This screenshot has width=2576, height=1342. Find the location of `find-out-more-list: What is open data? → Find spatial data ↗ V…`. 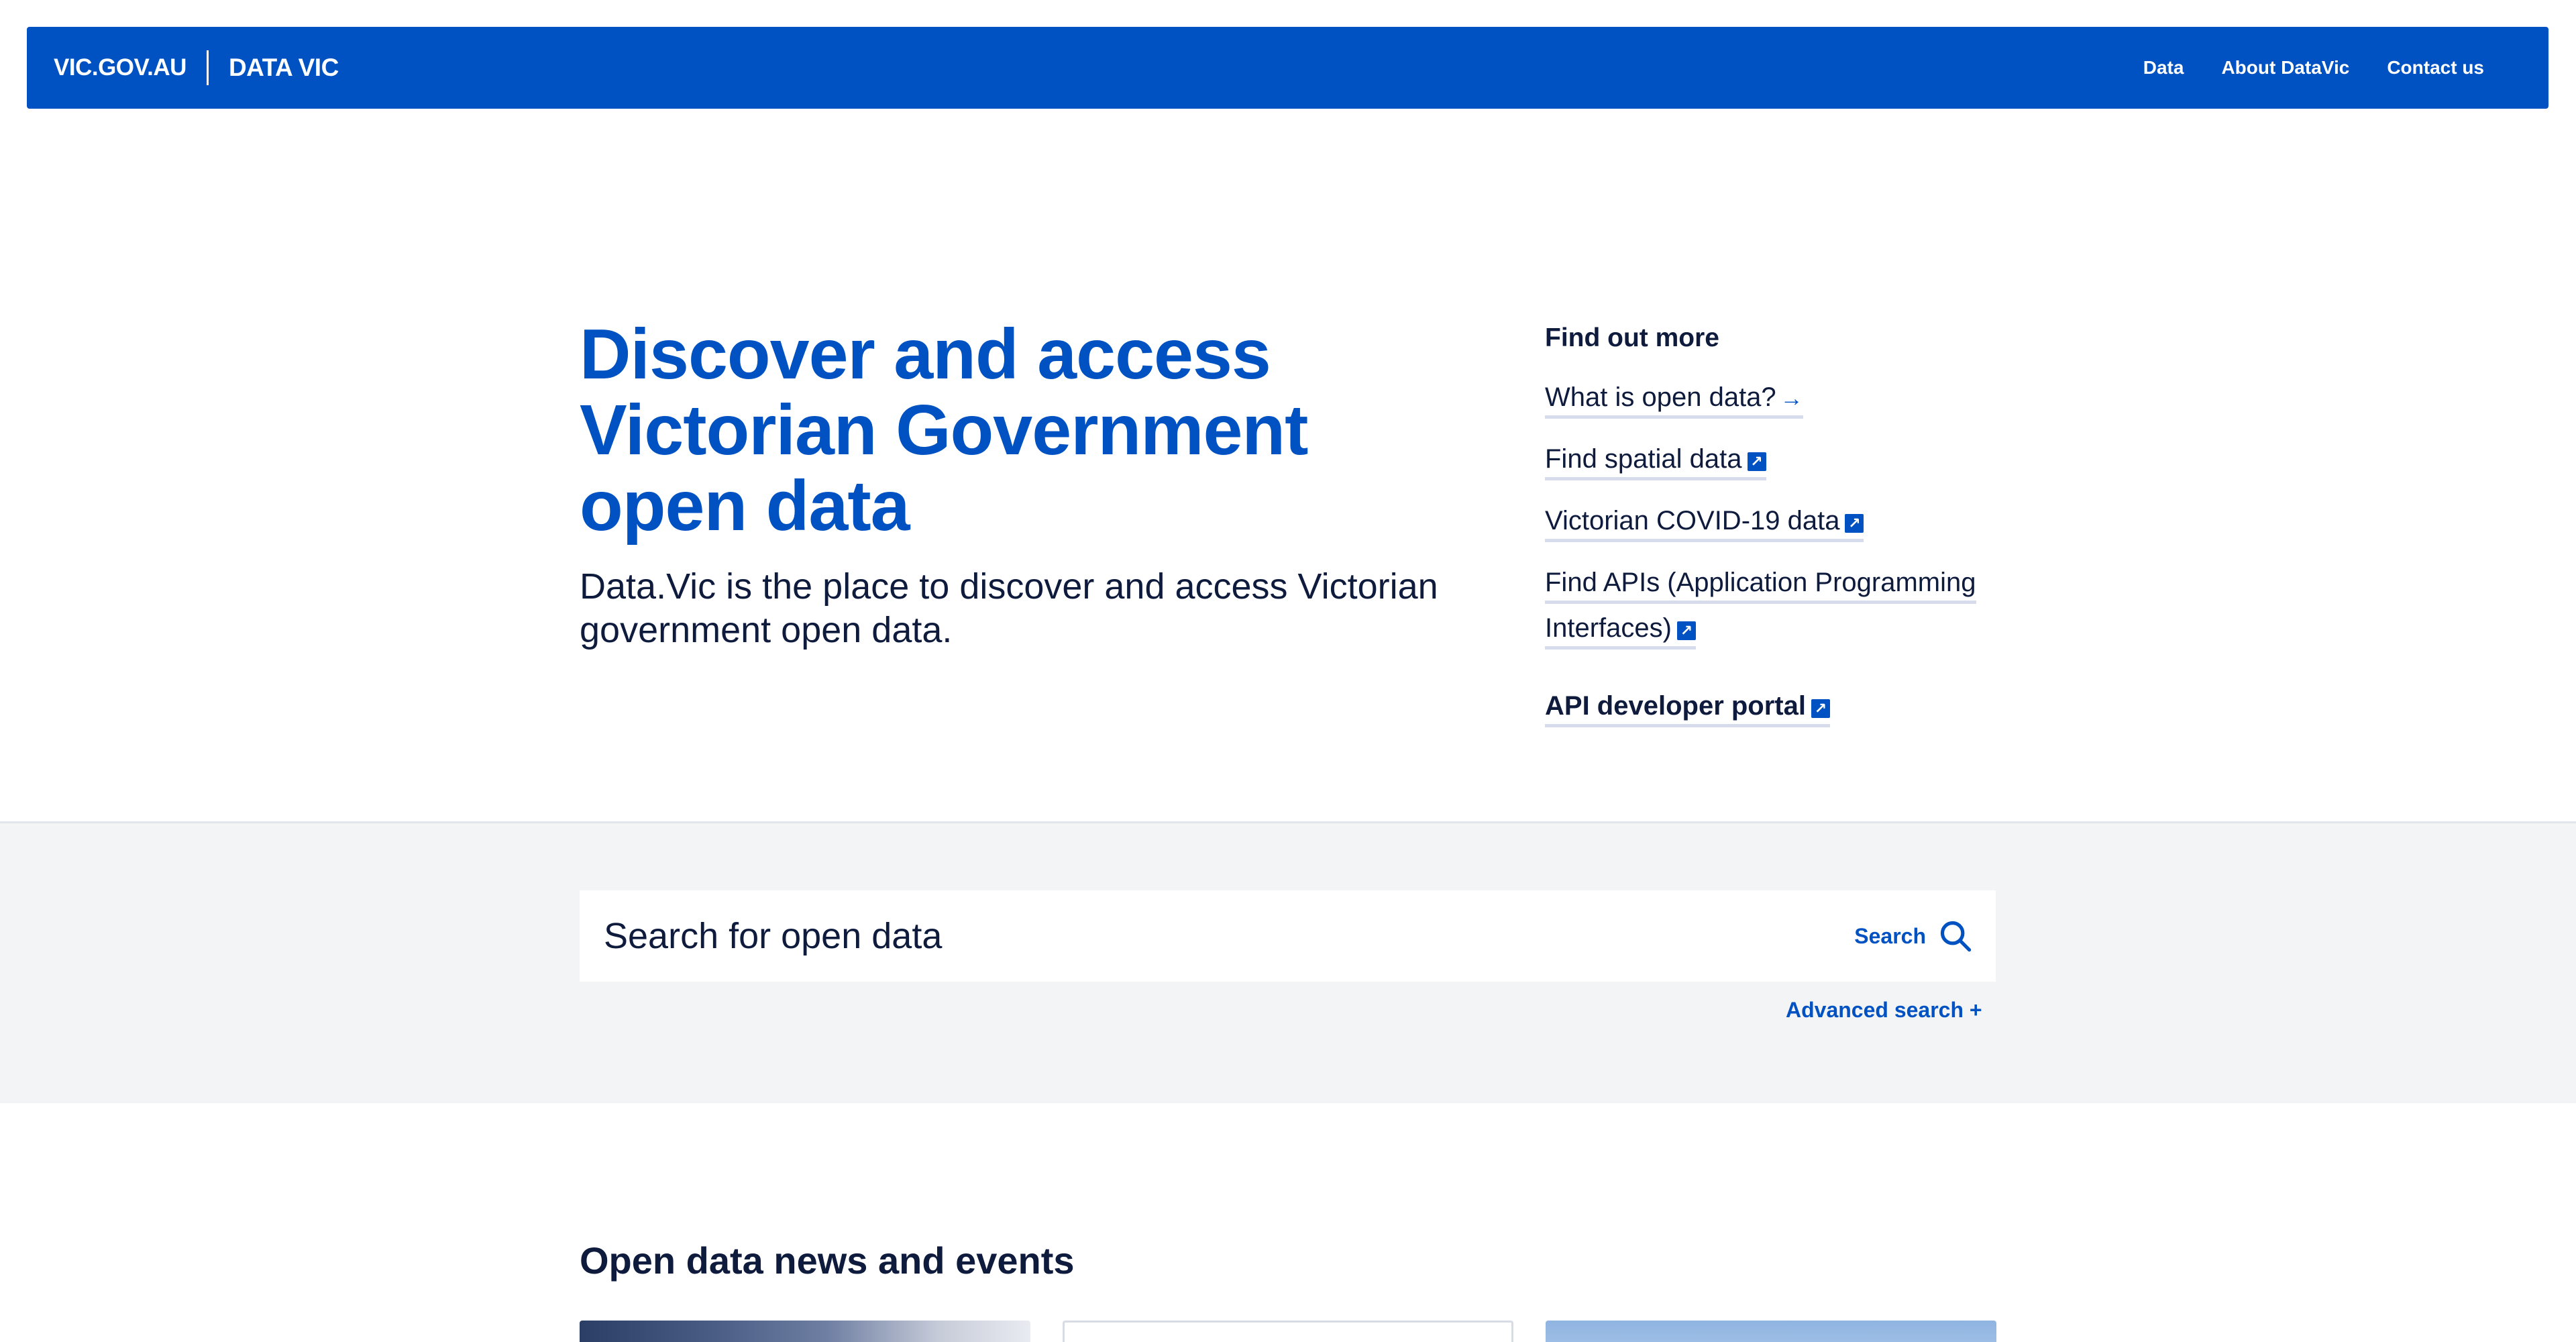

find-out-more-list: What is open data? → Find spatial data ↗ V… is located at coordinates (1766, 559).